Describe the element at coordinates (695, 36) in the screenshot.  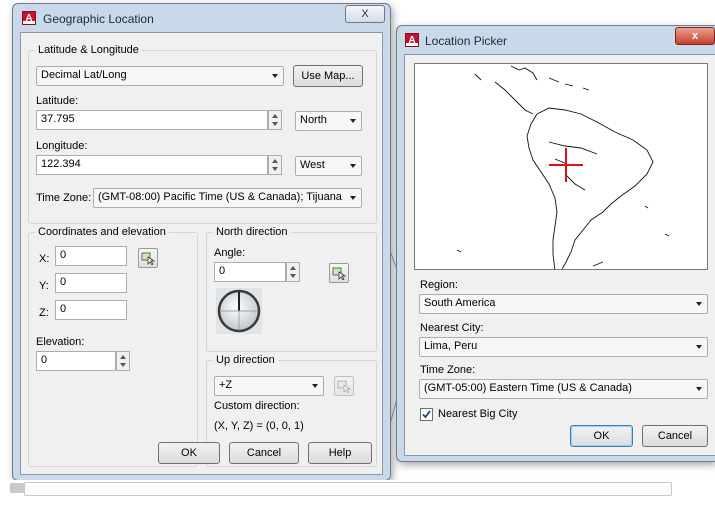
I see `close-button: x` at that location.